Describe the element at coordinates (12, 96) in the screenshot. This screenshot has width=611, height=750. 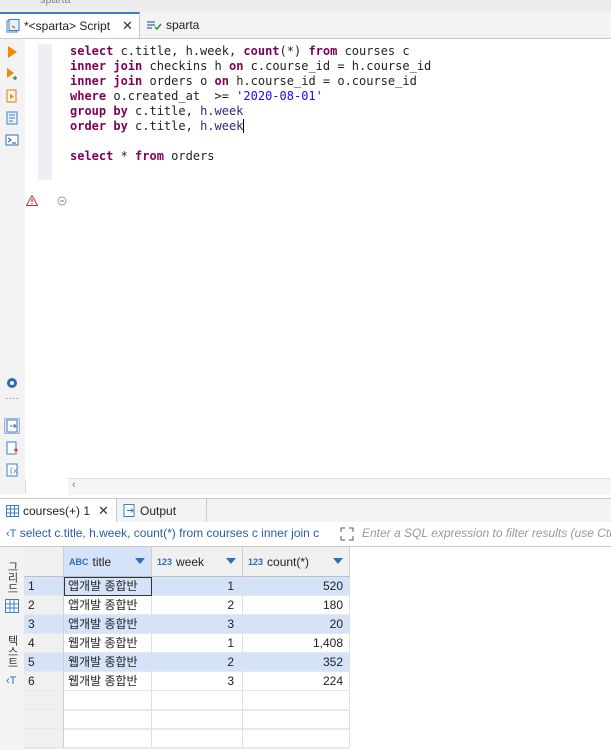
I see `execute-script-icon` at that location.